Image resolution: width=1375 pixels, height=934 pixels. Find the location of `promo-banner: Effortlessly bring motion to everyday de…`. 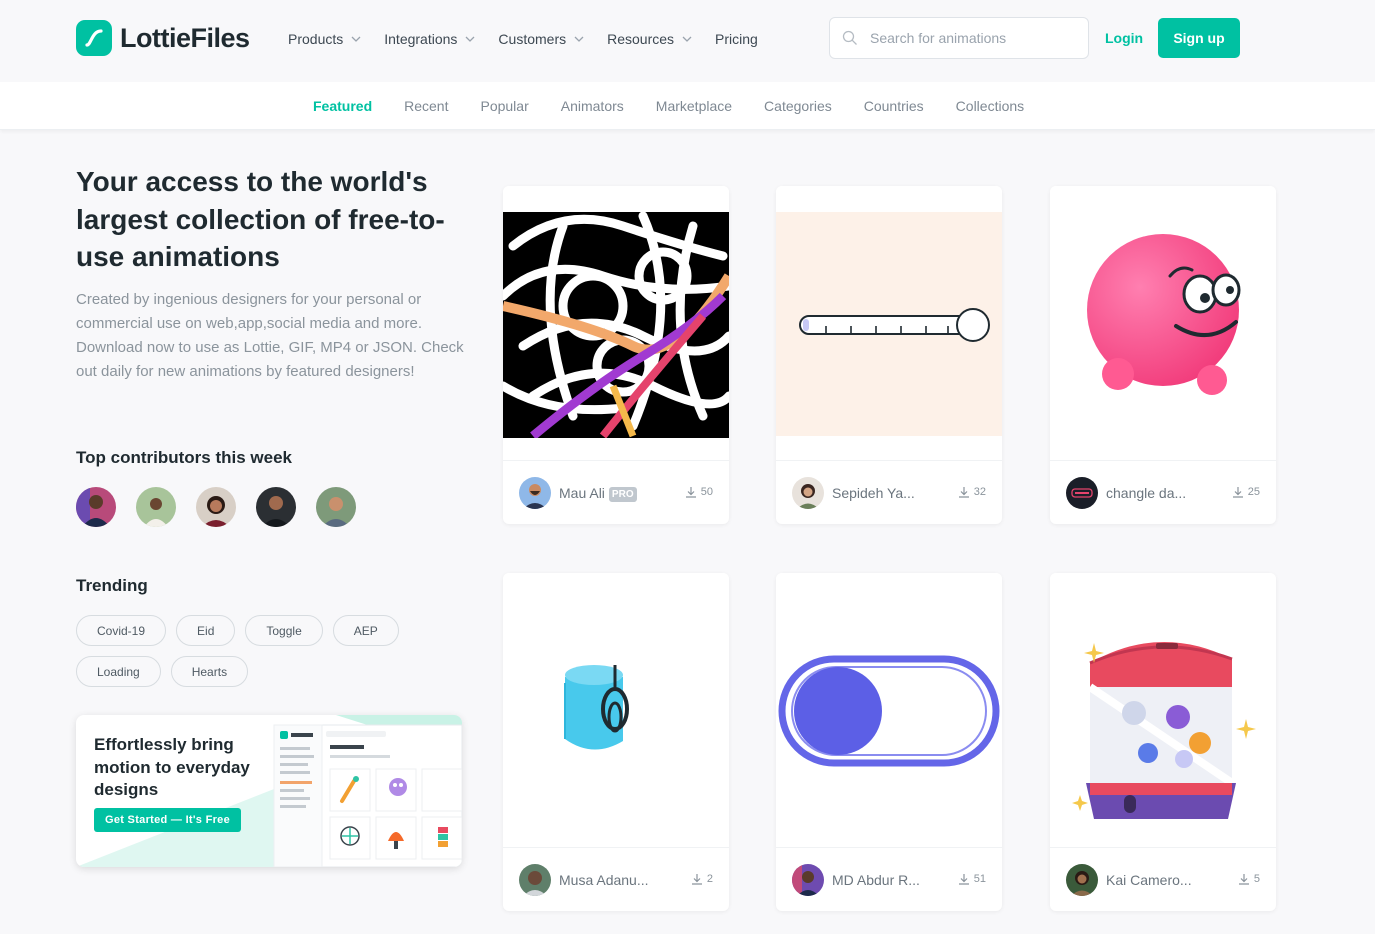

promo-banner: Effortlessly bring motion to everyday de… is located at coordinates (269, 791).